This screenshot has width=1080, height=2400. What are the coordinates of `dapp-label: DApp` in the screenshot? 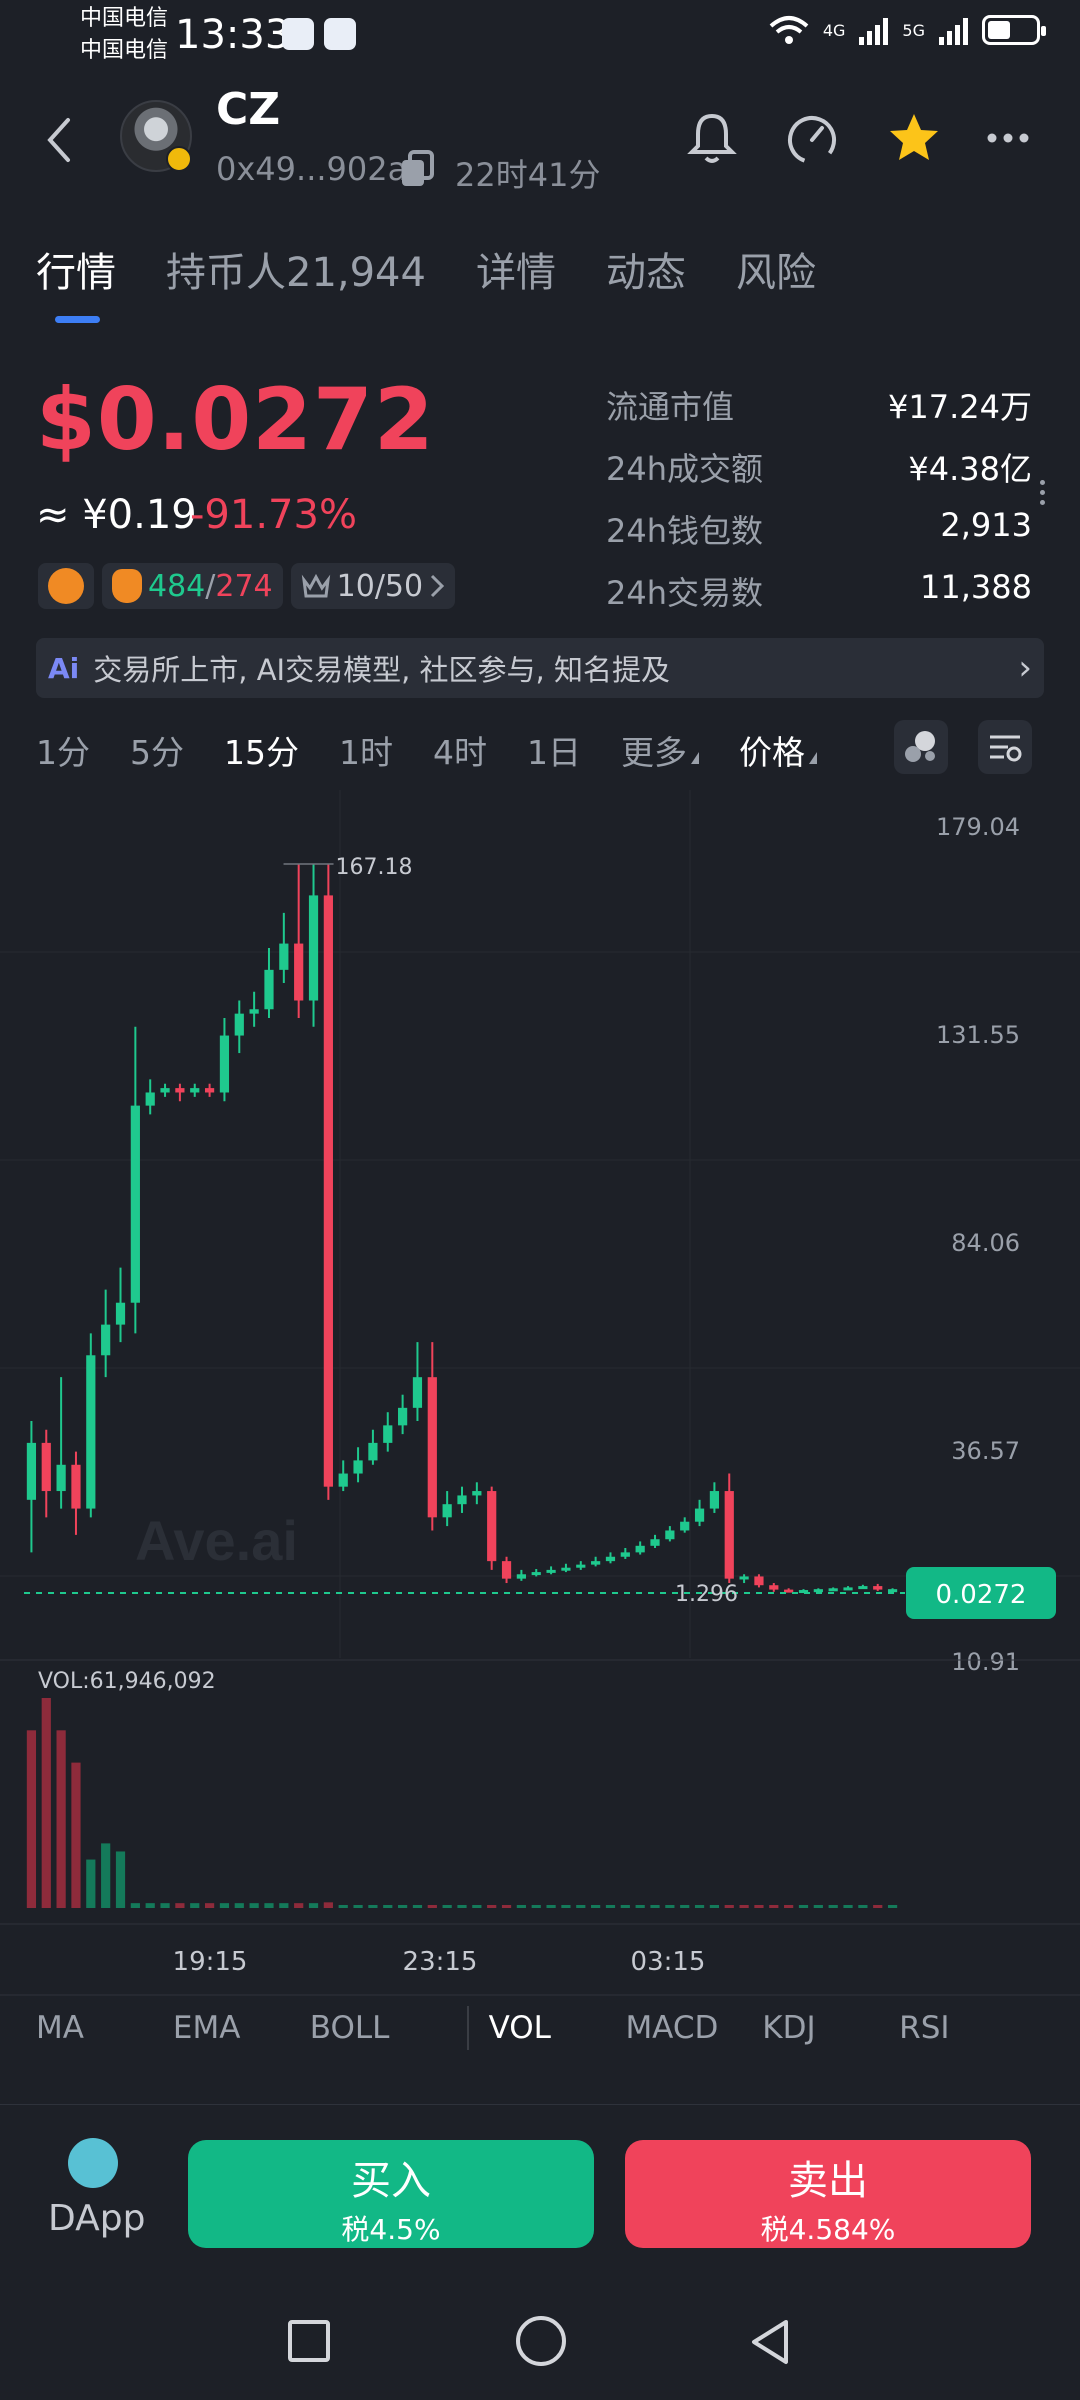 It's located at (96, 2218).